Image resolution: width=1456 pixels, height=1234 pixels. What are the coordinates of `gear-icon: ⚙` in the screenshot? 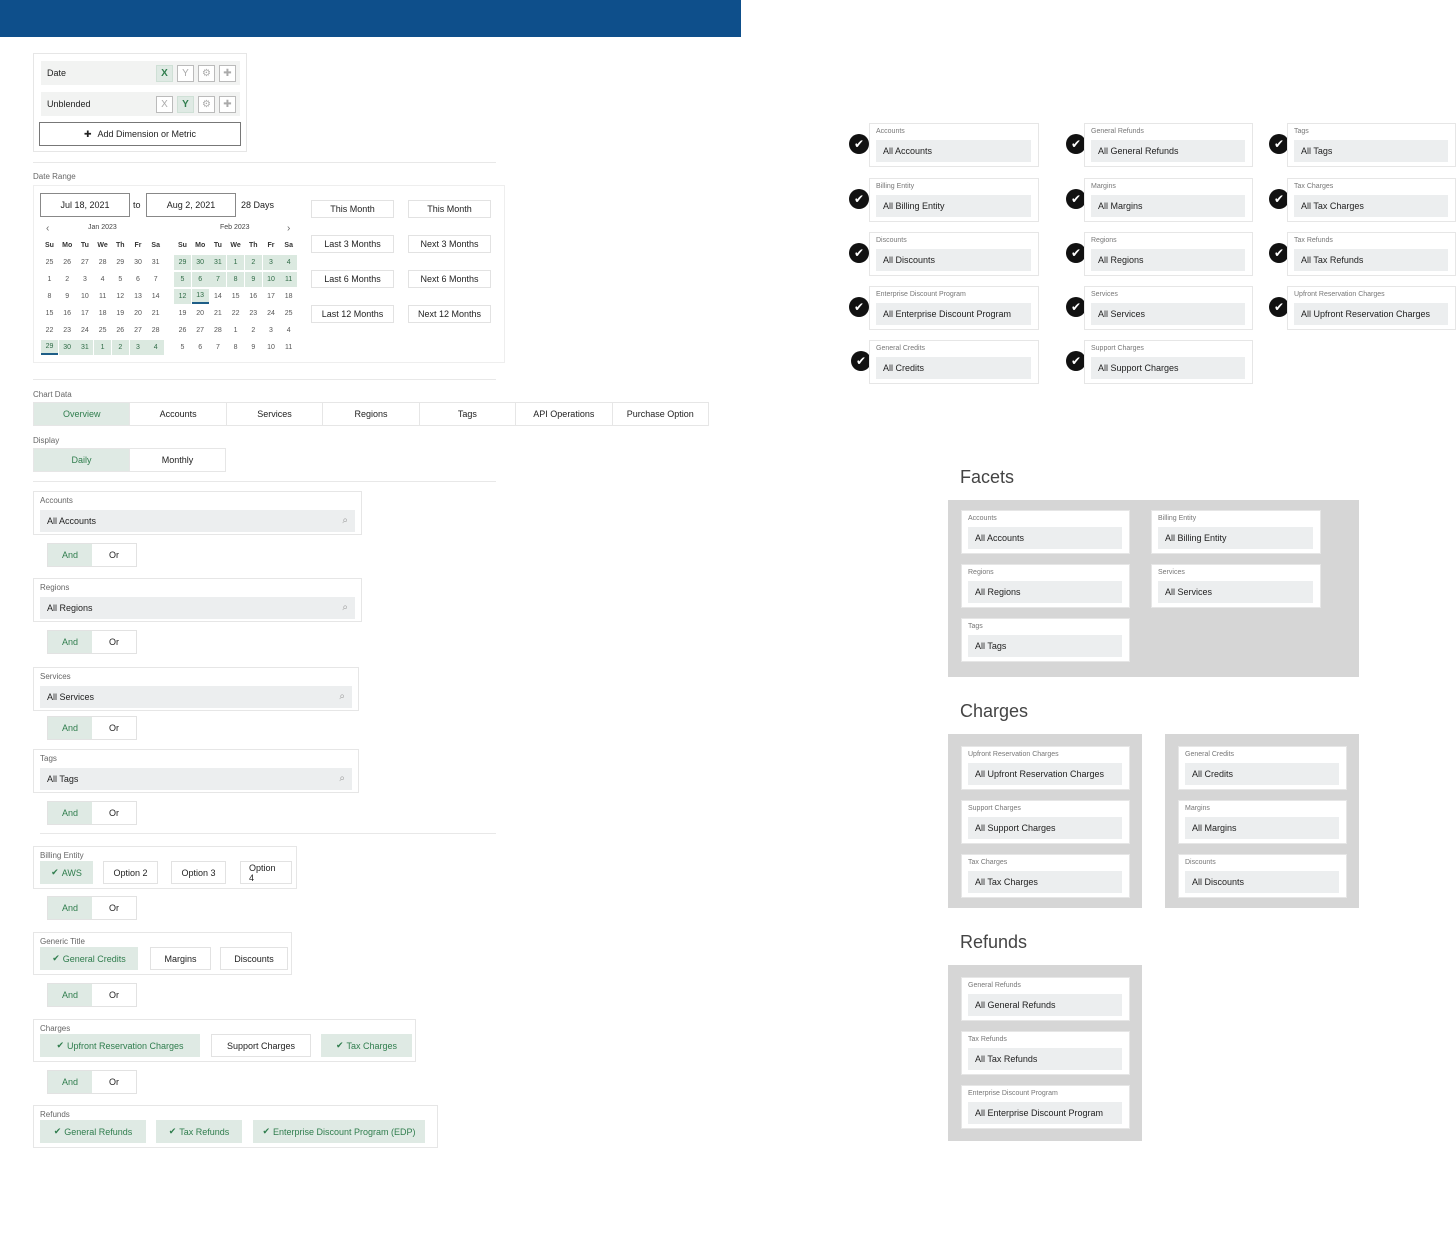 It's located at (206, 104).